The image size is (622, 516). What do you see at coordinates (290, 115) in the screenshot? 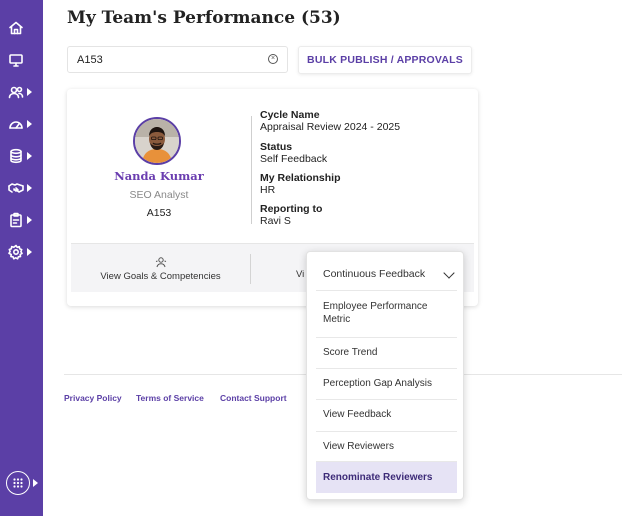
I see `cycle-name-label: Cycle Name` at bounding box center [290, 115].